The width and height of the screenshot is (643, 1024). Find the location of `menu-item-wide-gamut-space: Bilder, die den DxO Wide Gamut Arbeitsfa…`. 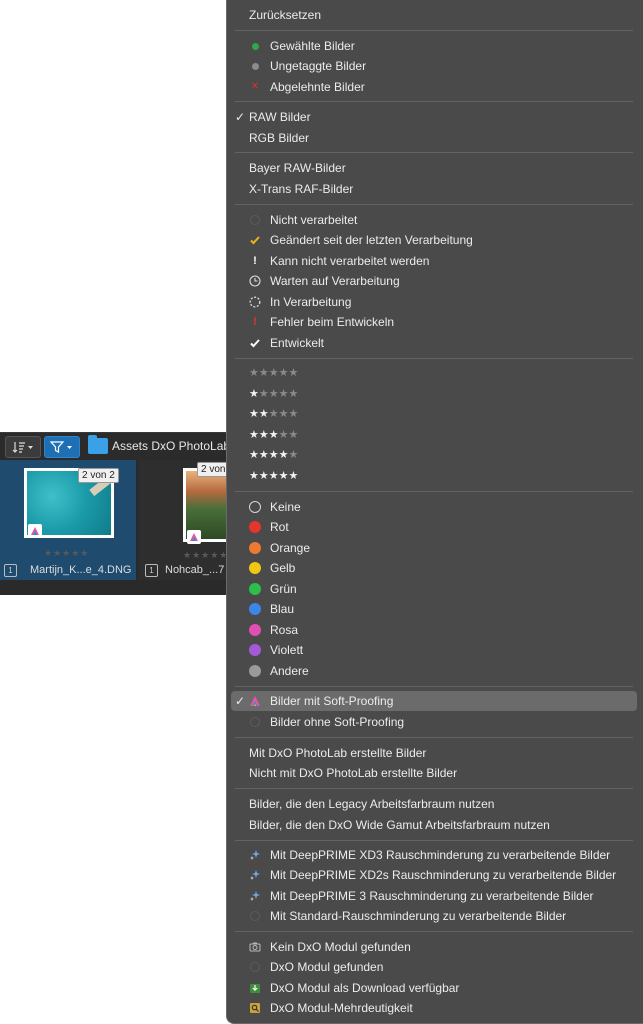

menu-item-wide-gamut-space: Bilder, die den DxO Wide Gamut Arbeitsfa… is located at coordinates (434, 825).